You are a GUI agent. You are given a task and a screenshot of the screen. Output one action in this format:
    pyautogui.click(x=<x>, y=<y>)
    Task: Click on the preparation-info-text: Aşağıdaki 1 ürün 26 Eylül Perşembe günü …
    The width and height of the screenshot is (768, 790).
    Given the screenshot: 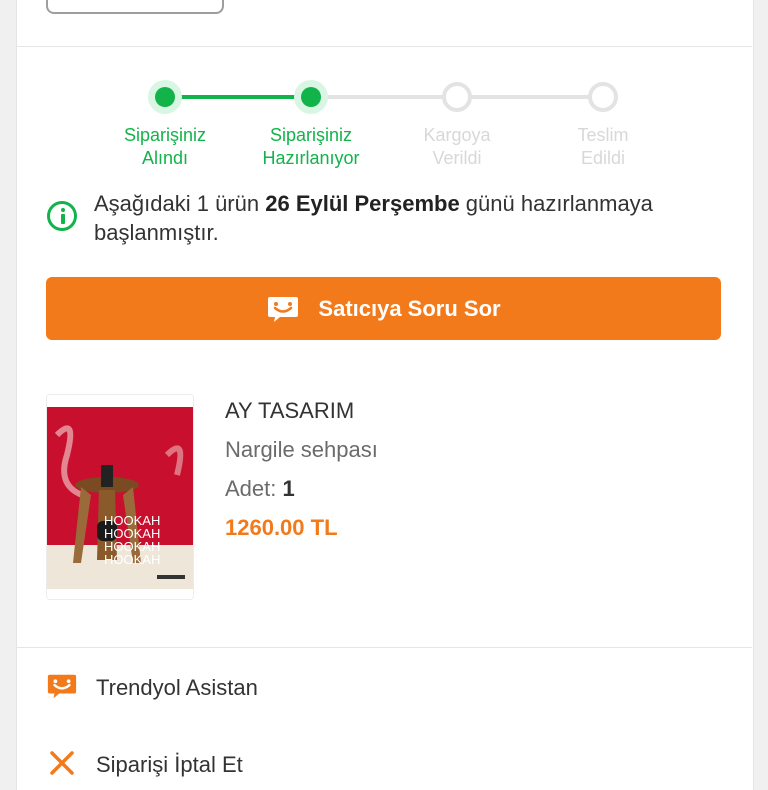 What is the action you would take?
    pyautogui.click(x=373, y=218)
    